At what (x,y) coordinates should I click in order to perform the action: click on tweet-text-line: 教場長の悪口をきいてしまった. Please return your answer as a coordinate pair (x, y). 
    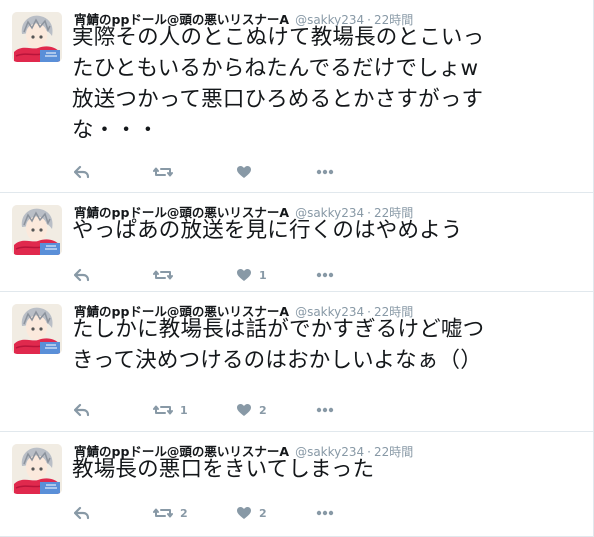
    Looking at the image, I should click on (223, 469).